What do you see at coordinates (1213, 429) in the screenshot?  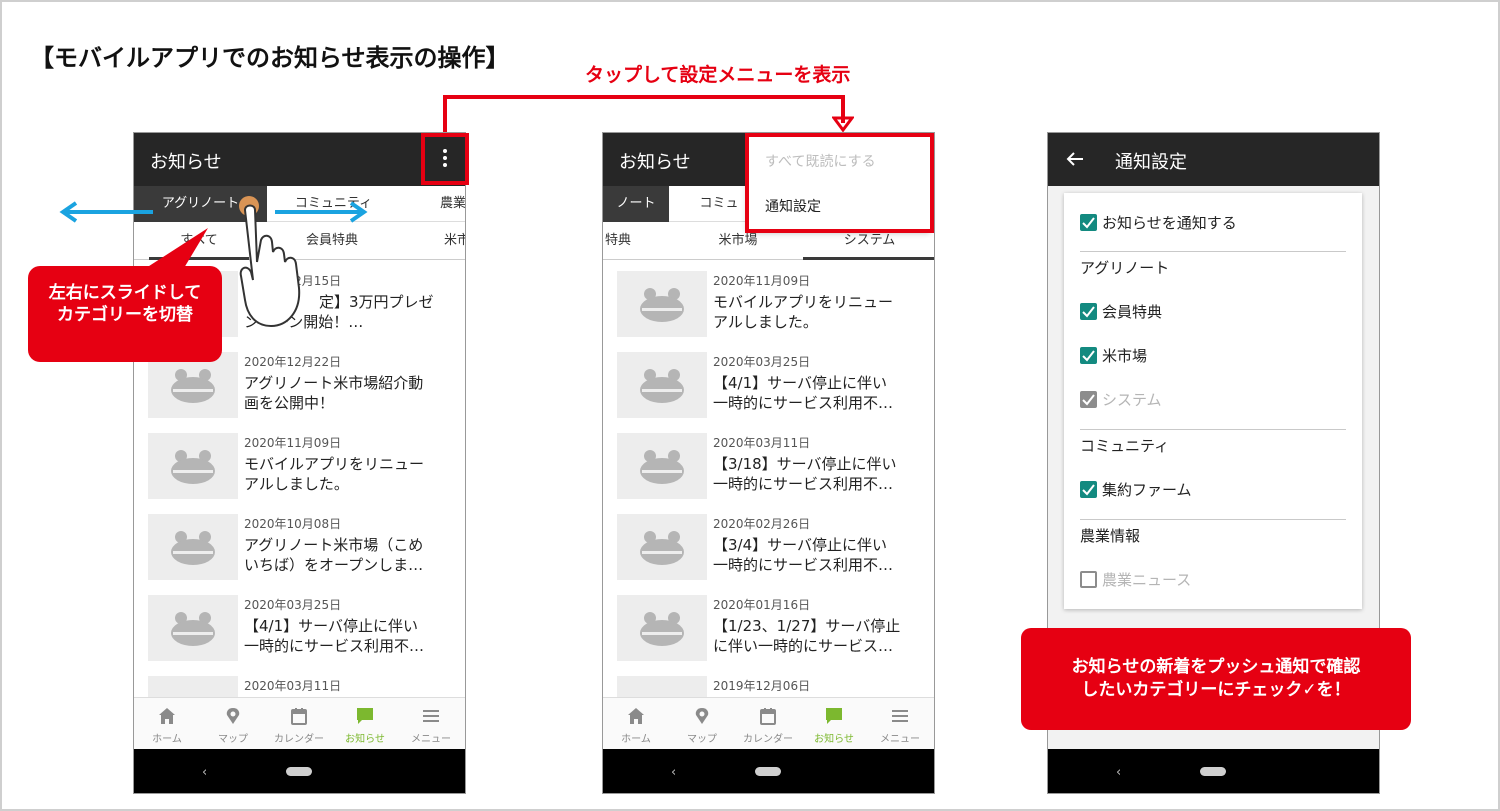 I see `divider` at bounding box center [1213, 429].